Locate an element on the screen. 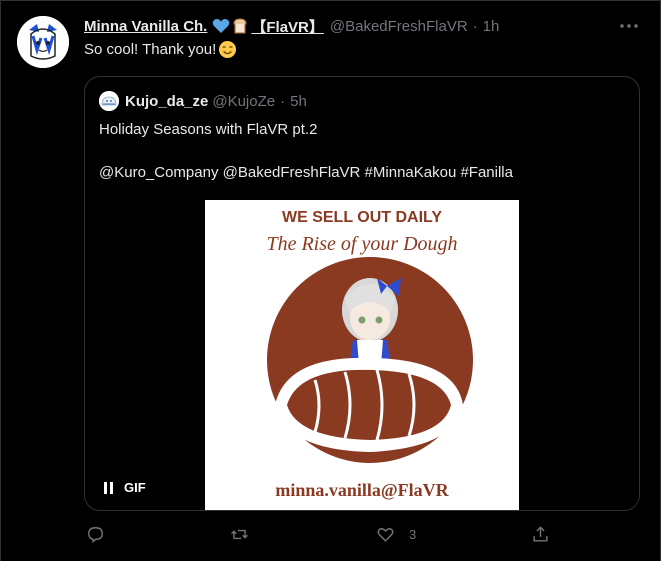  heart-icon is located at coordinates (385, 535).